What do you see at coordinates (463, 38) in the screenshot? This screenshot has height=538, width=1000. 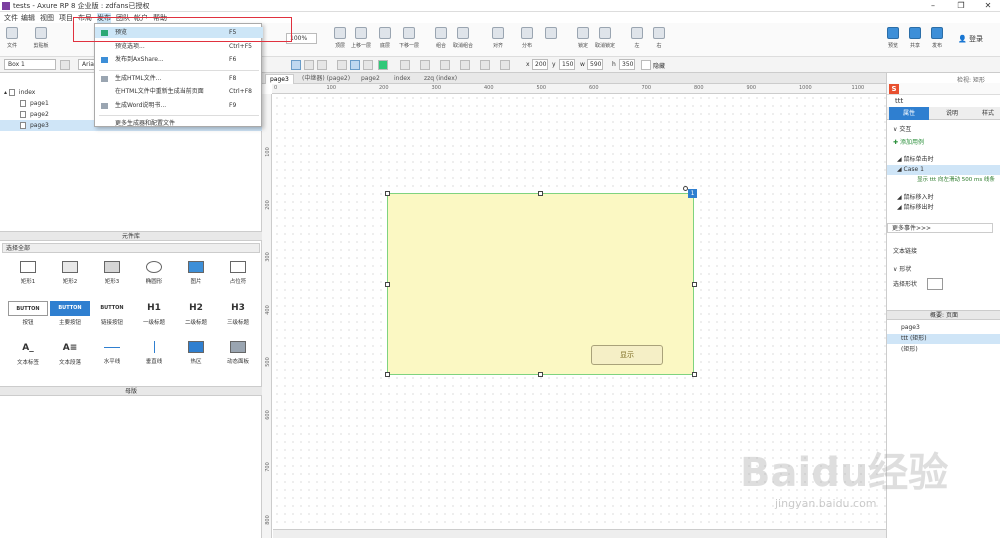 I see `tool-ungroup: 取消组合` at bounding box center [463, 38].